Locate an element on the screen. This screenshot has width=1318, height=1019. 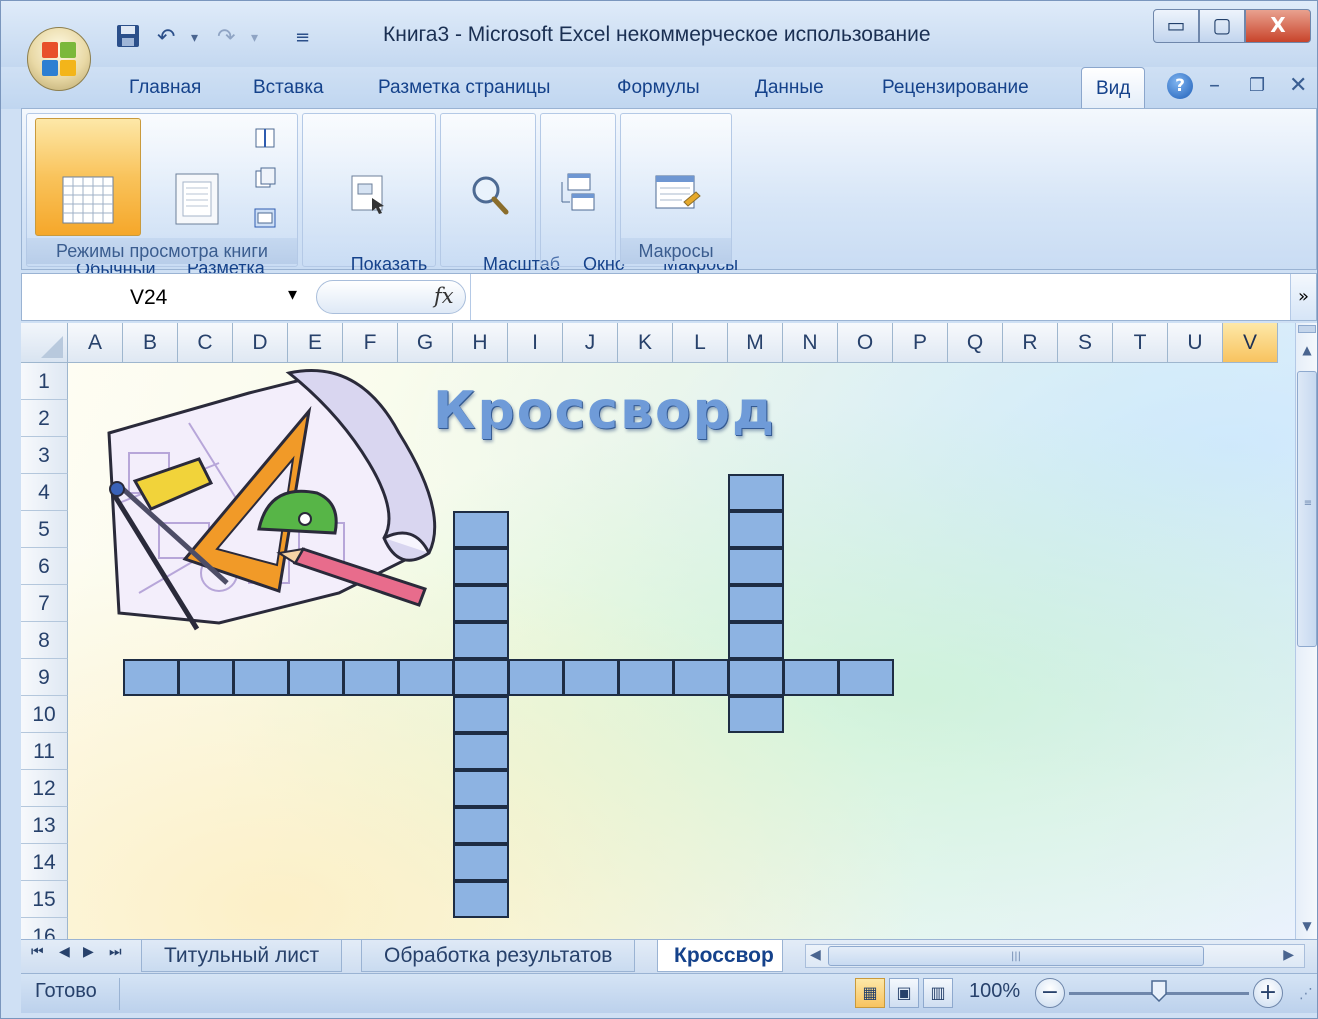
column-header-o: O is located at coordinates (865, 343).